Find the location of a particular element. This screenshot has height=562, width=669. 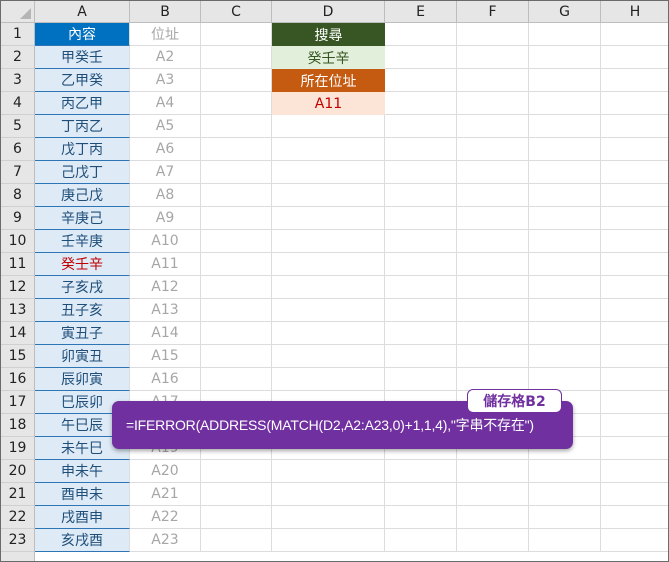

cell-d21 is located at coordinates (328, 494).